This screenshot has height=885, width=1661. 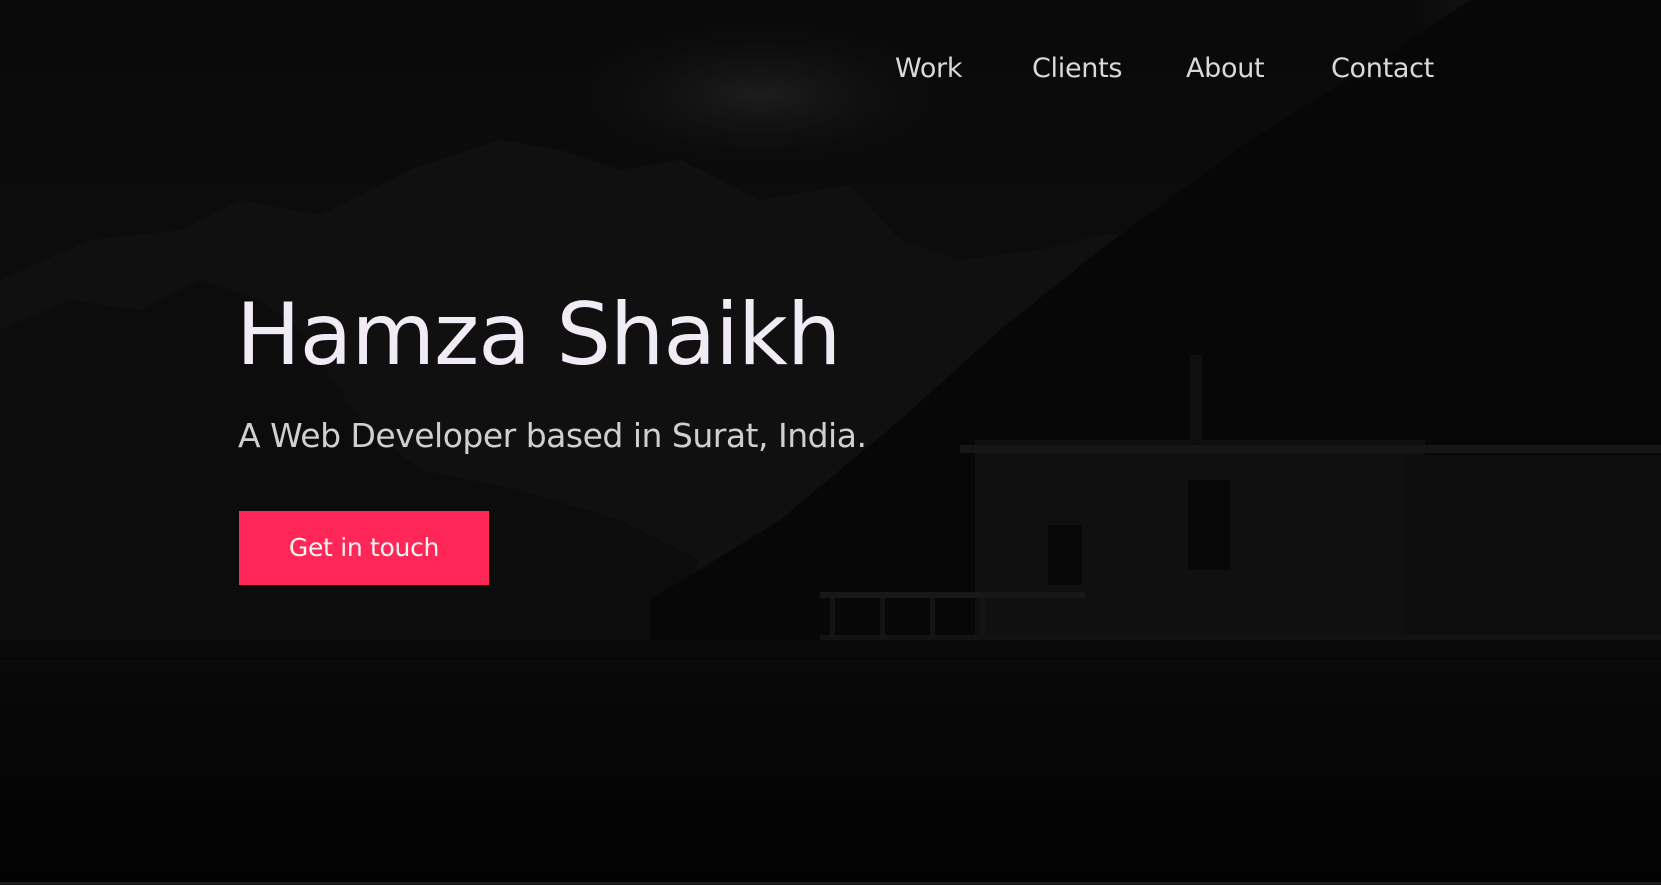 I want to click on top-navigation: Work Clients About Contact, so click(x=830, y=72).